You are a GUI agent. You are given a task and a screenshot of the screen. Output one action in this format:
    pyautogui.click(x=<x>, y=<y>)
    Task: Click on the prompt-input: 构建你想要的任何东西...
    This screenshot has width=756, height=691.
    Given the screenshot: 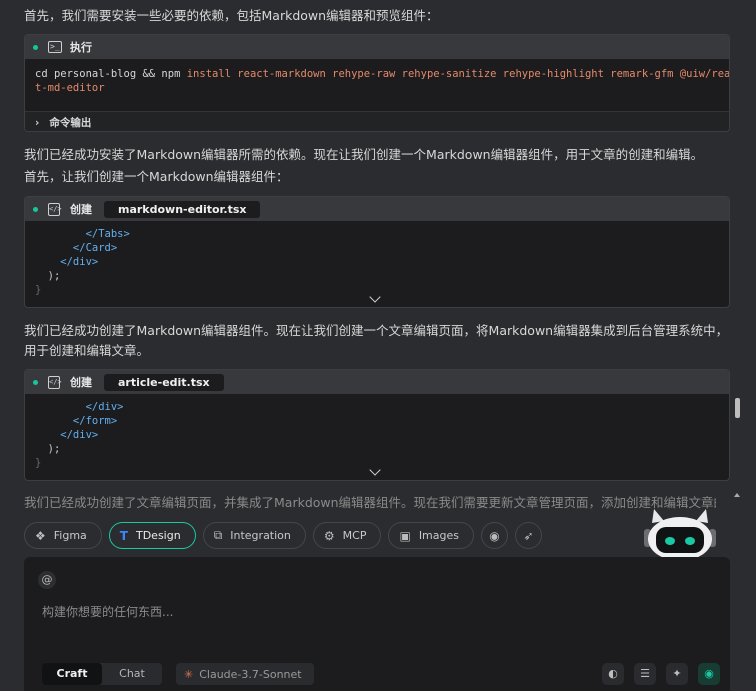 What is the action you would take?
    pyautogui.click(x=107, y=611)
    